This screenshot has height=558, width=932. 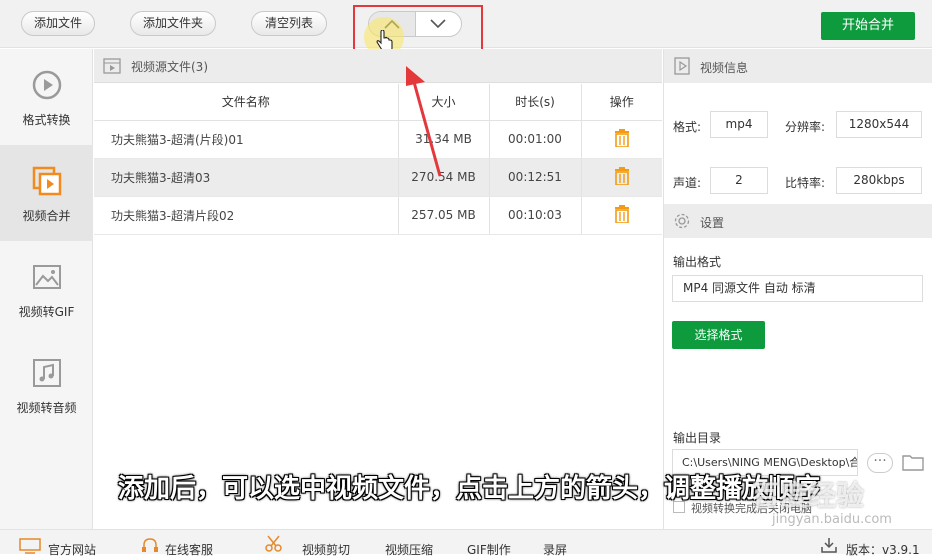 What do you see at coordinates (832, 519) in the screenshot?
I see `watermark-url: jingyan.baidu.com` at bounding box center [832, 519].